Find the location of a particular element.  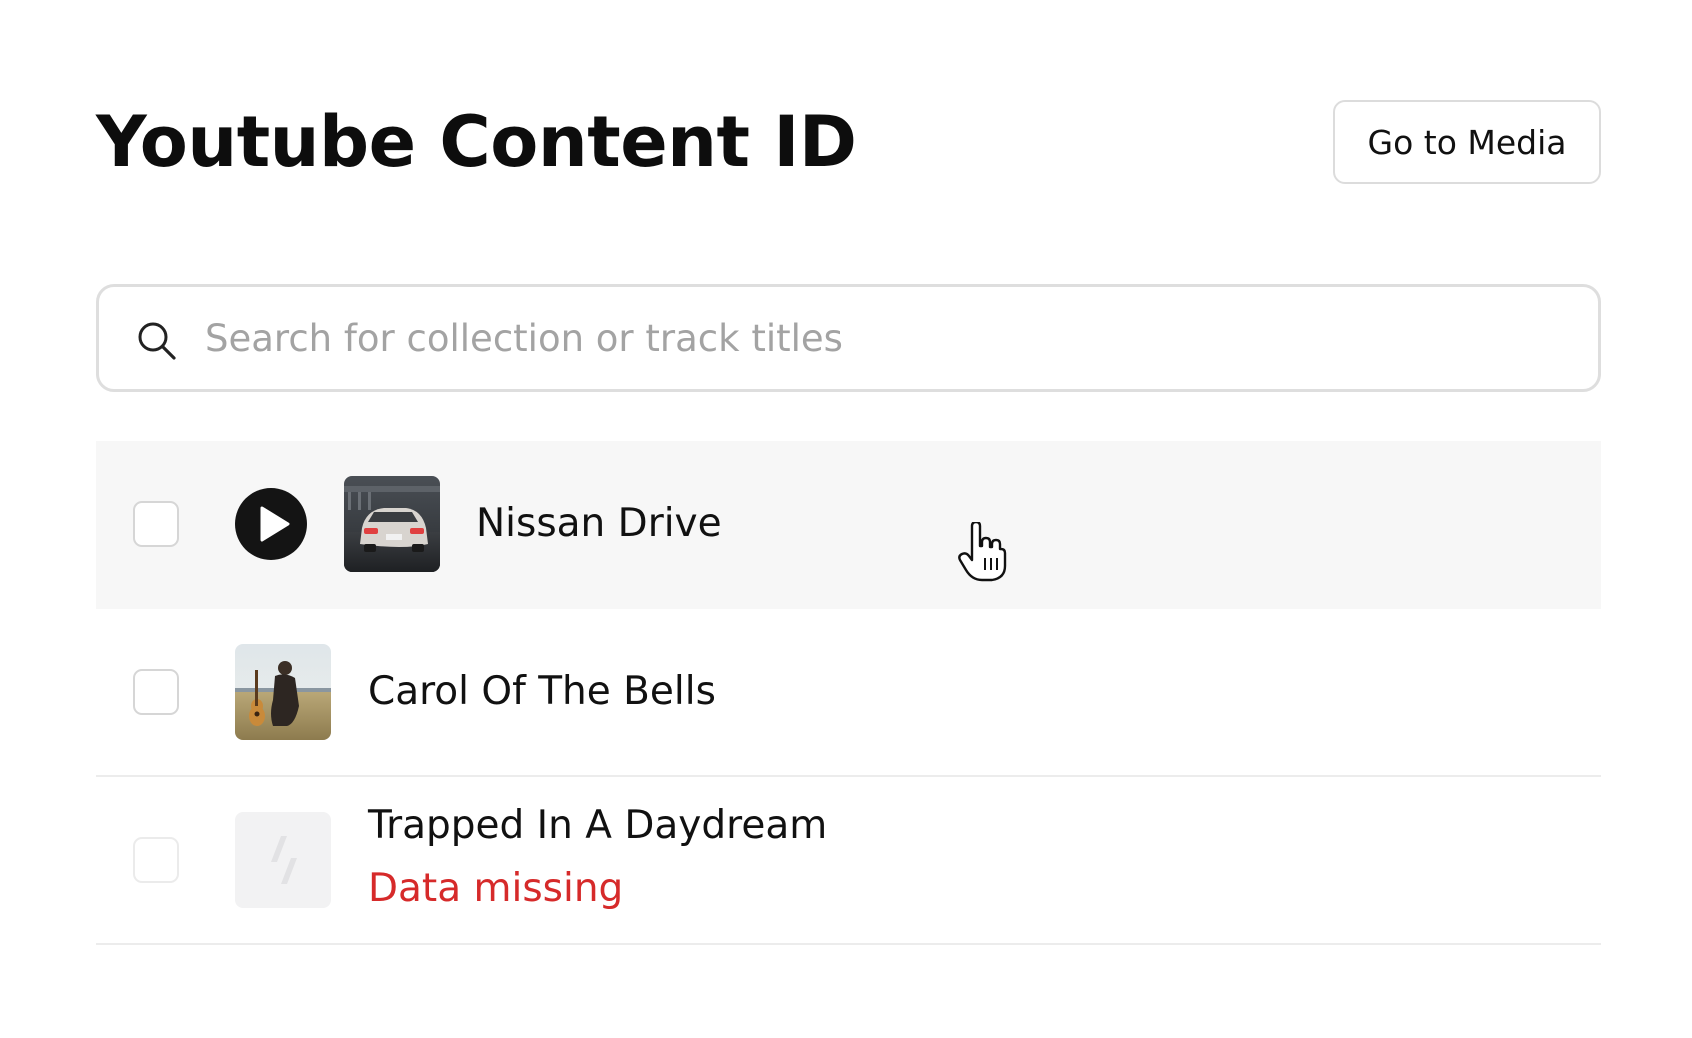

track-title: Trapped In A Daydream is located at coordinates (598, 825).